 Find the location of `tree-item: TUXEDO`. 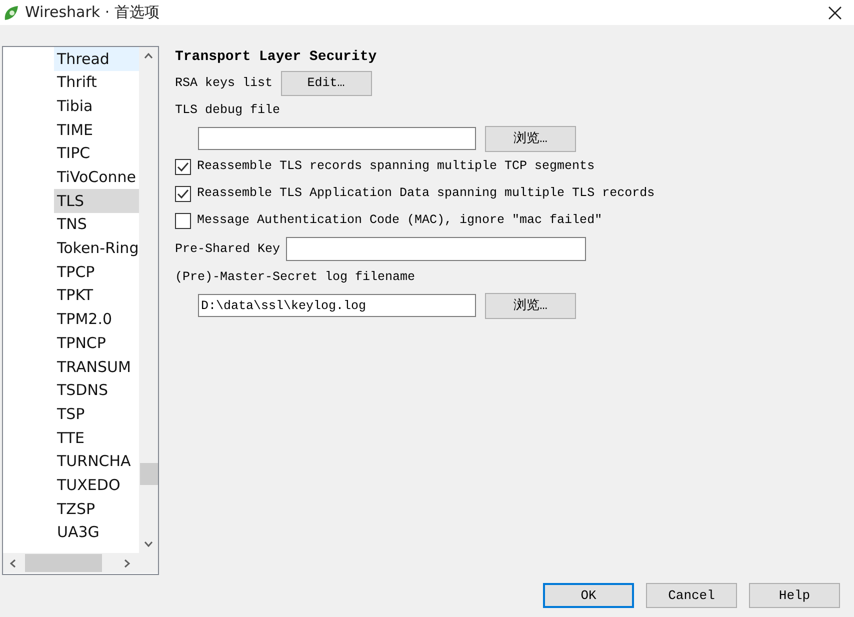

tree-item: TUXEDO is located at coordinates (96, 485).